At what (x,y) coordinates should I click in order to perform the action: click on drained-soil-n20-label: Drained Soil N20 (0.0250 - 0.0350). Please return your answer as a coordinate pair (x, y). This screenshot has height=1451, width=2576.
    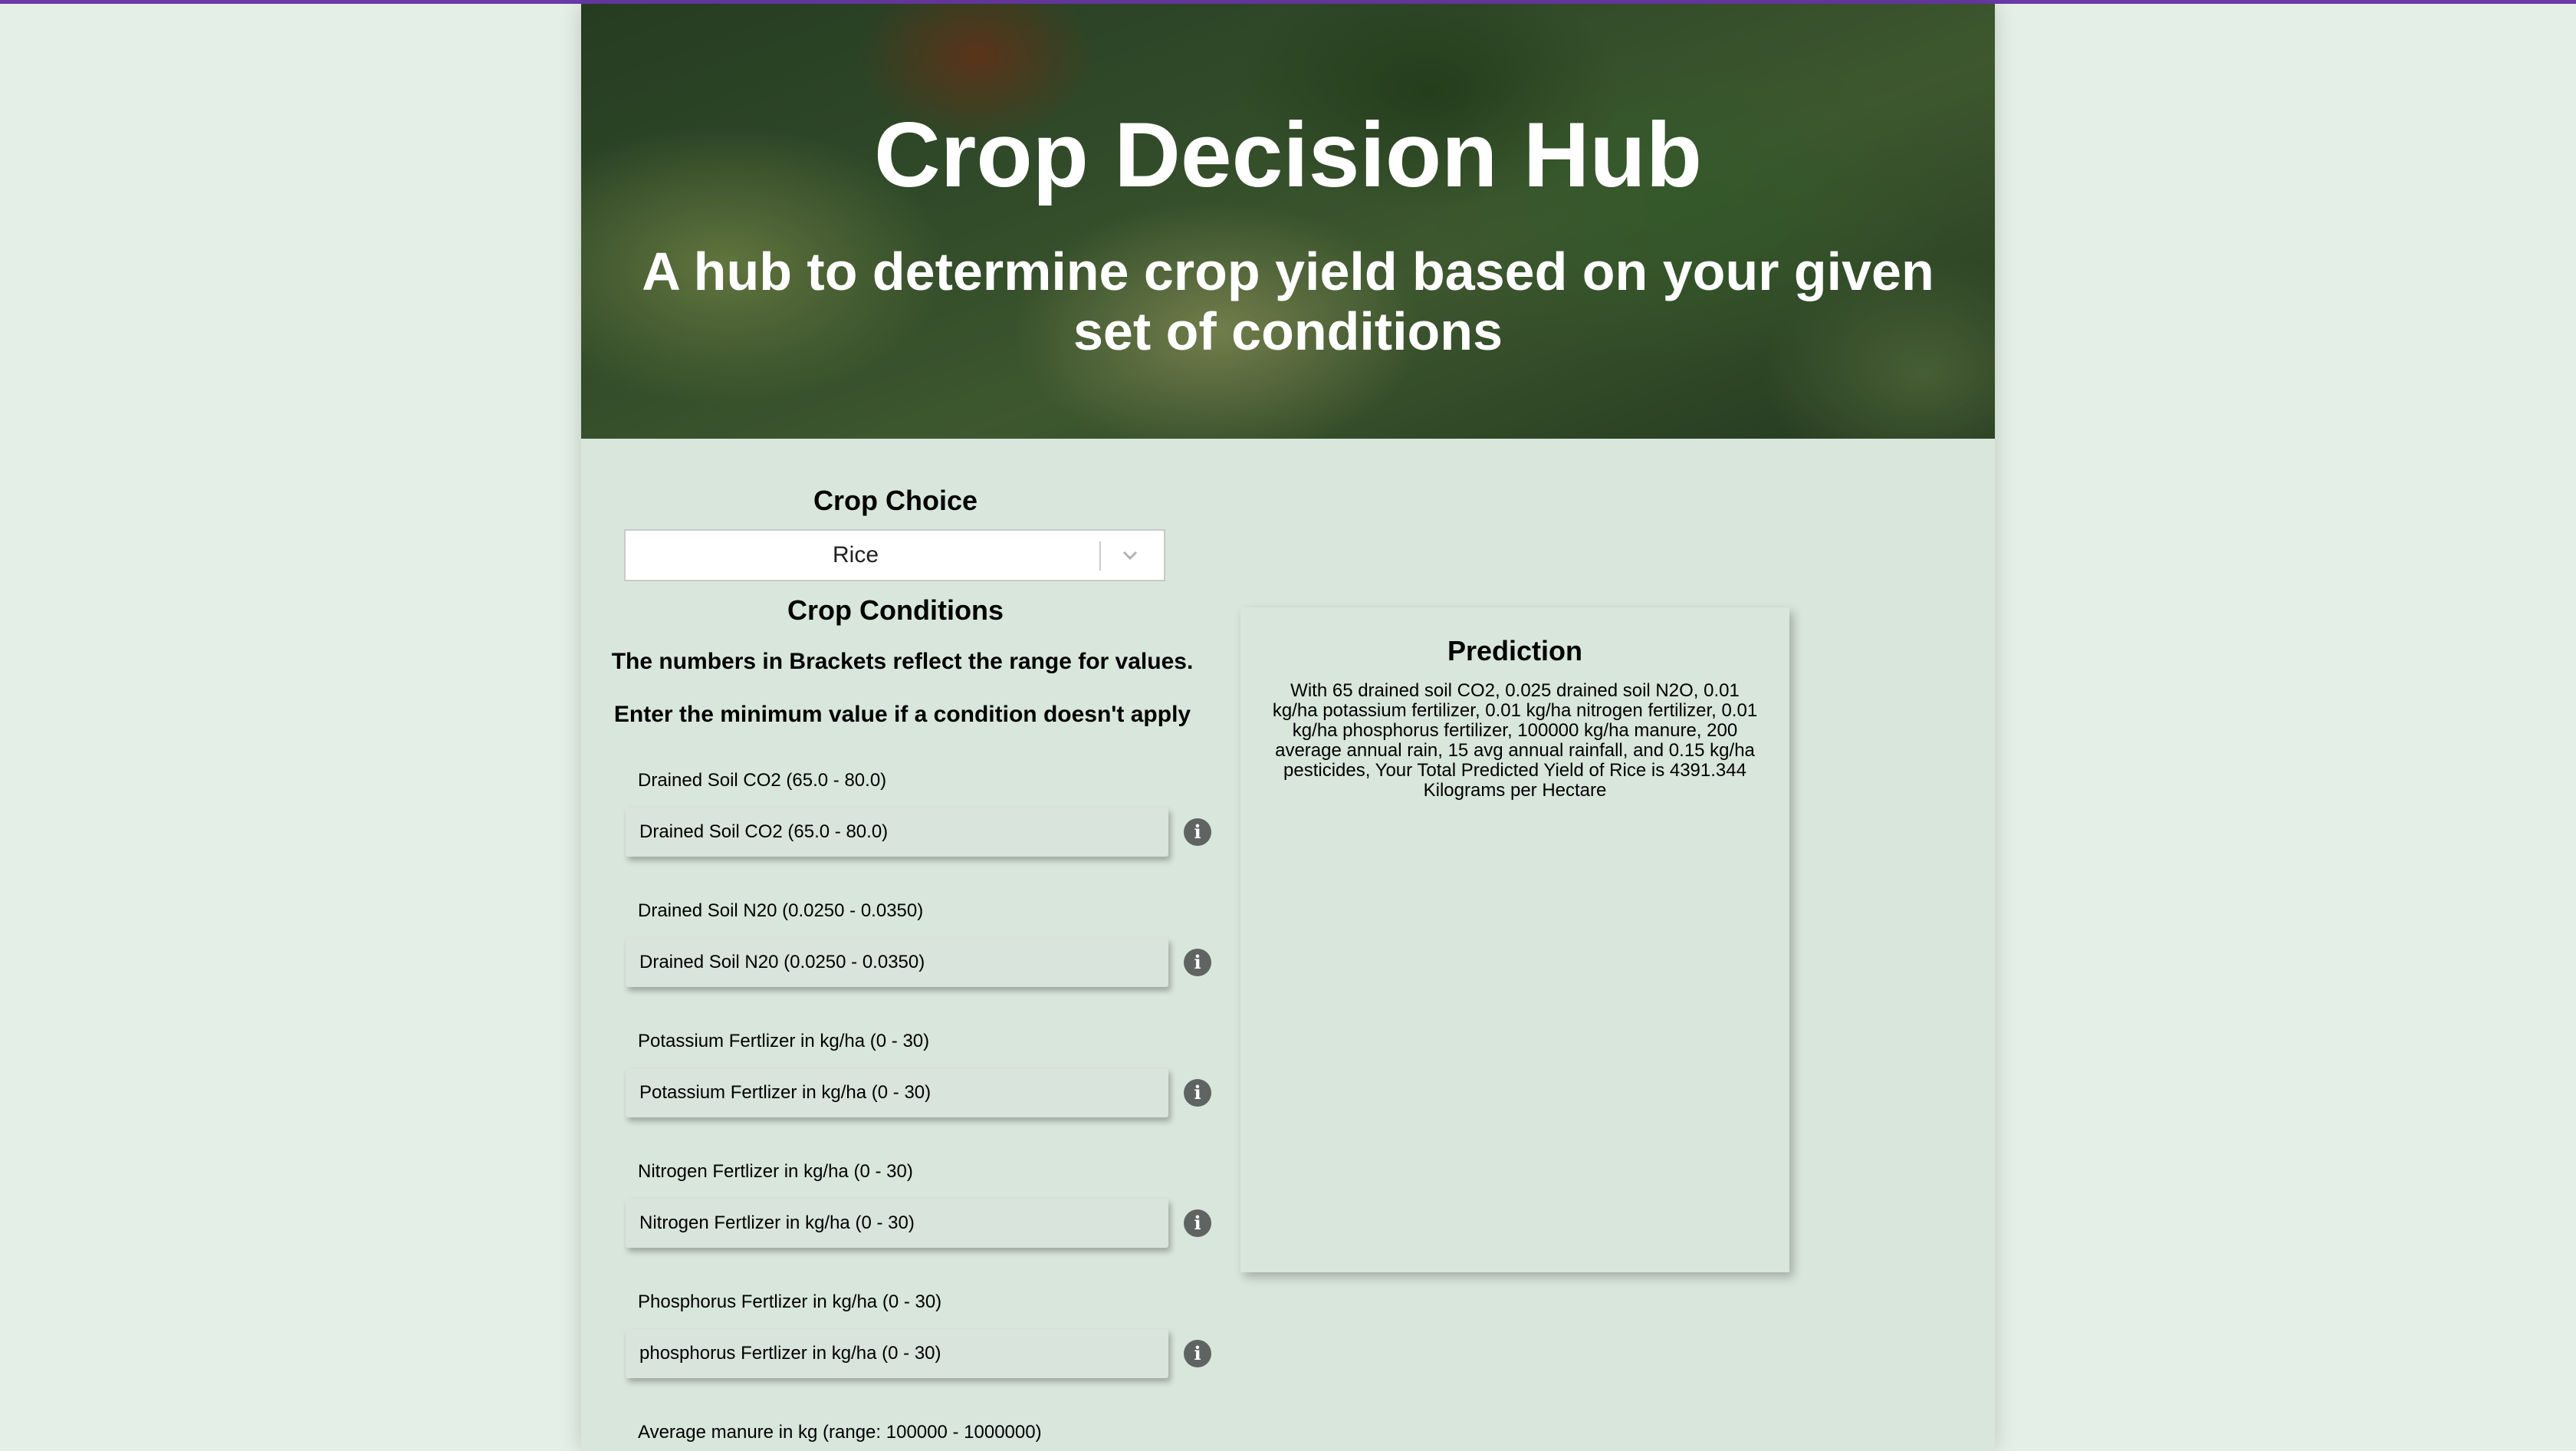
    Looking at the image, I should click on (781, 911).